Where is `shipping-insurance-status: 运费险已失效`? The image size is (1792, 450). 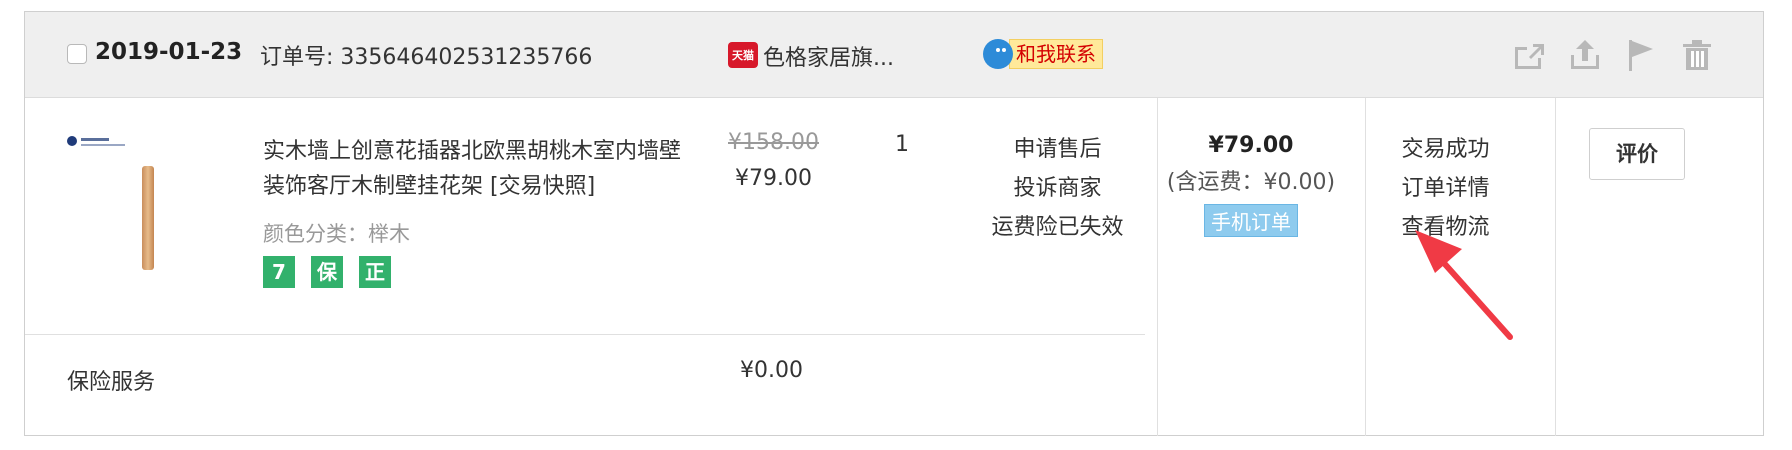
shipping-insurance-status: 运费险已失效 is located at coordinates (1057, 227).